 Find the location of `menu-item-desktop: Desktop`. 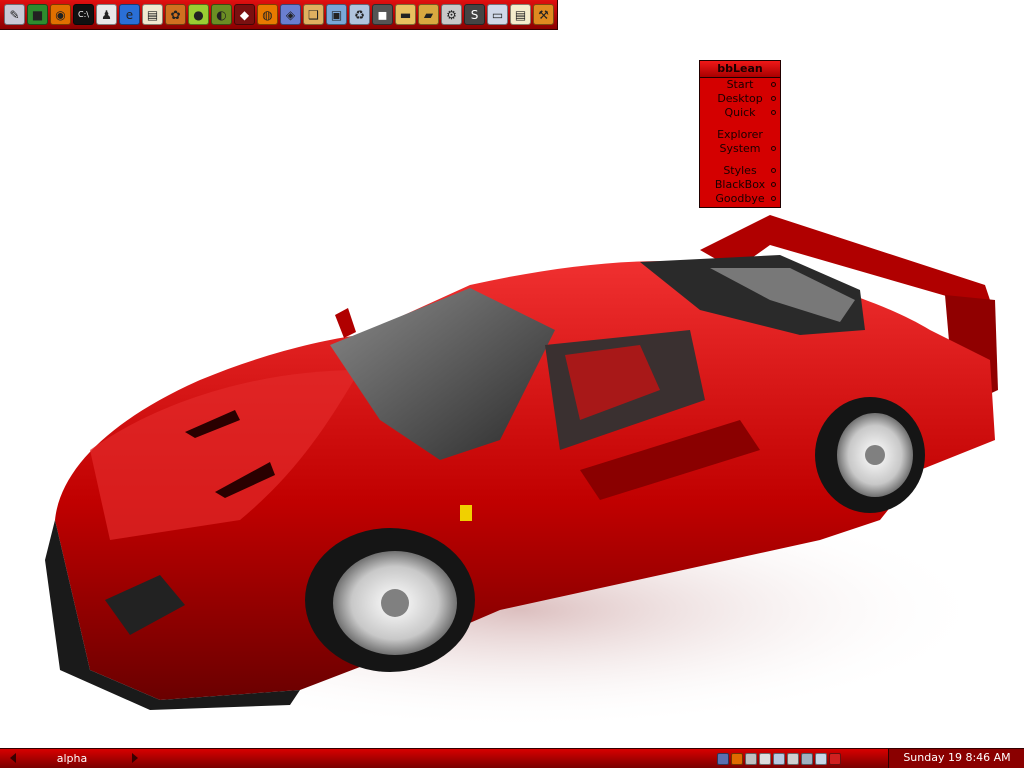

menu-item-desktop: Desktop is located at coordinates (740, 99).